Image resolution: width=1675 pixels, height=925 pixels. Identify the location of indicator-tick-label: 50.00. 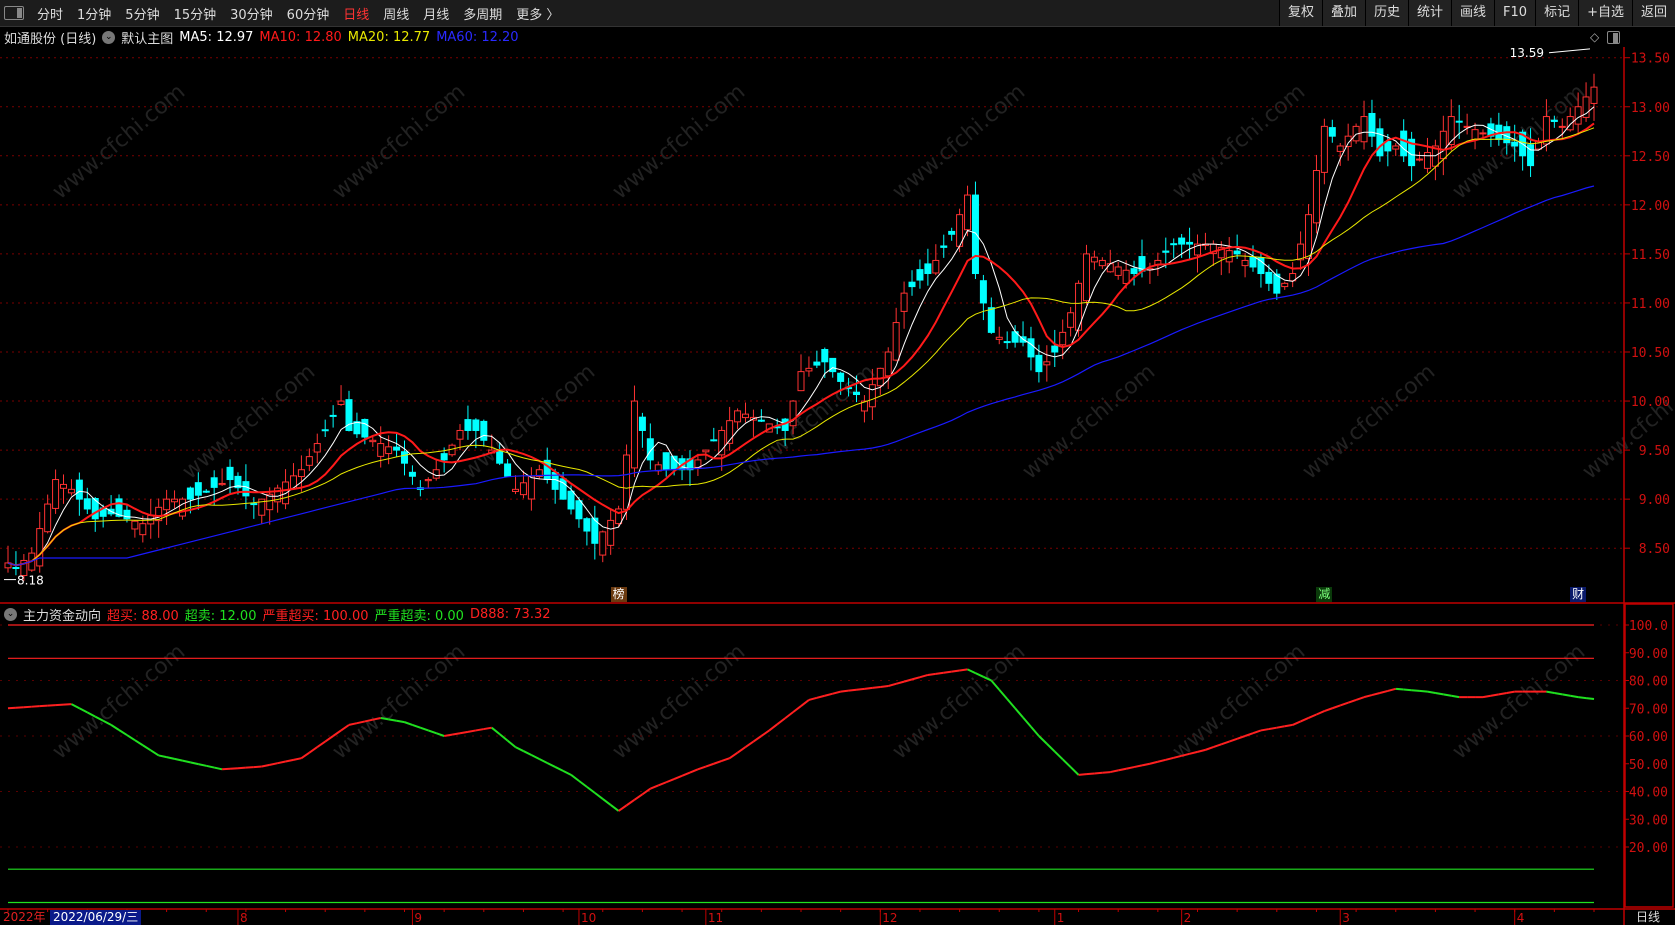
(1648, 765).